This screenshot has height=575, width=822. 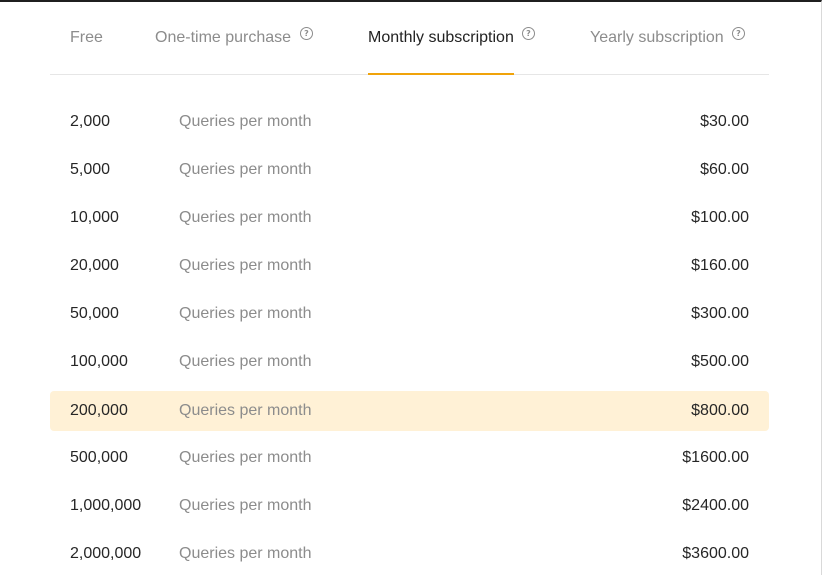 What do you see at coordinates (720, 410) in the screenshot?
I see `plan-price: $800.00` at bounding box center [720, 410].